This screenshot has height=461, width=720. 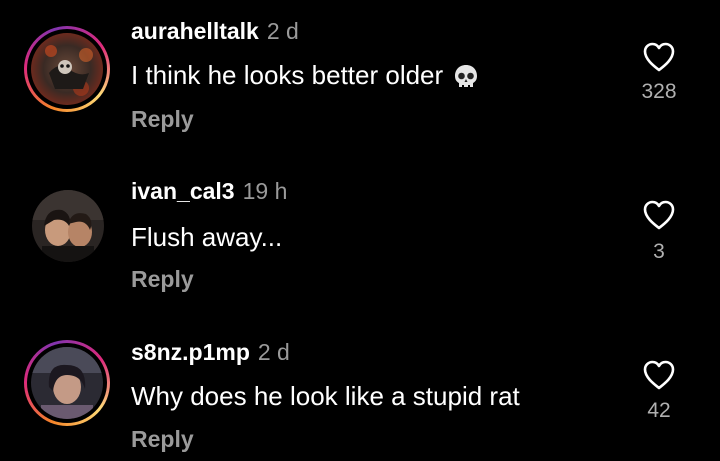 What do you see at coordinates (190, 352) in the screenshot?
I see `comment-username: s8nz.p1mp` at bounding box center [190, 352].